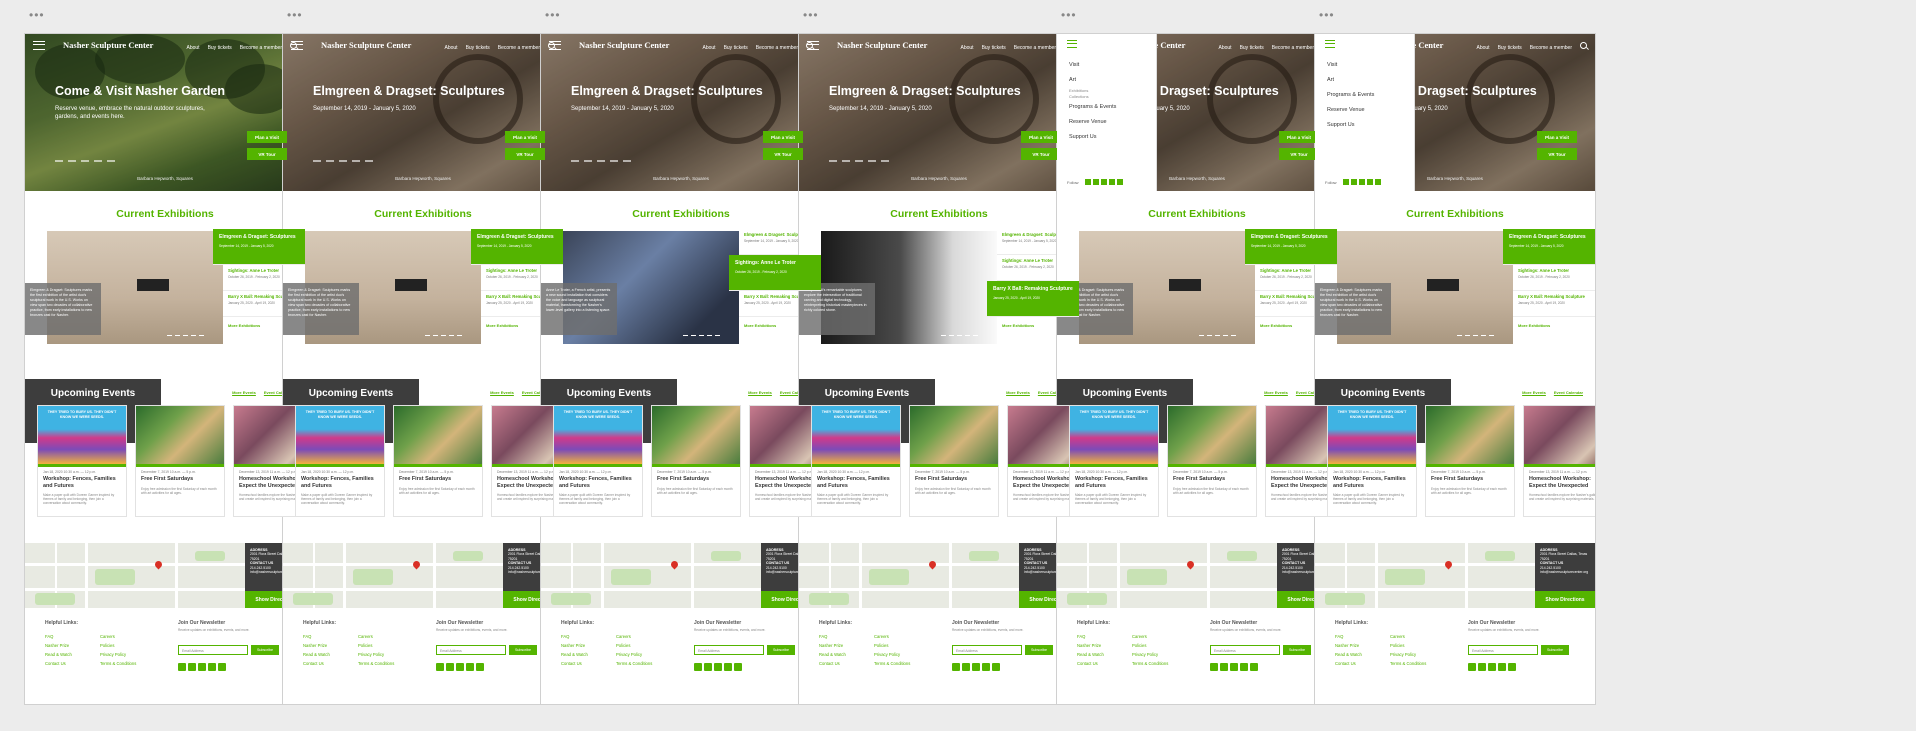 This screenshot has height=731, width=1916. Describe the element at coordinates (1330, 44) in the screenshot. I see `hamburger-menu-icon` at that location.